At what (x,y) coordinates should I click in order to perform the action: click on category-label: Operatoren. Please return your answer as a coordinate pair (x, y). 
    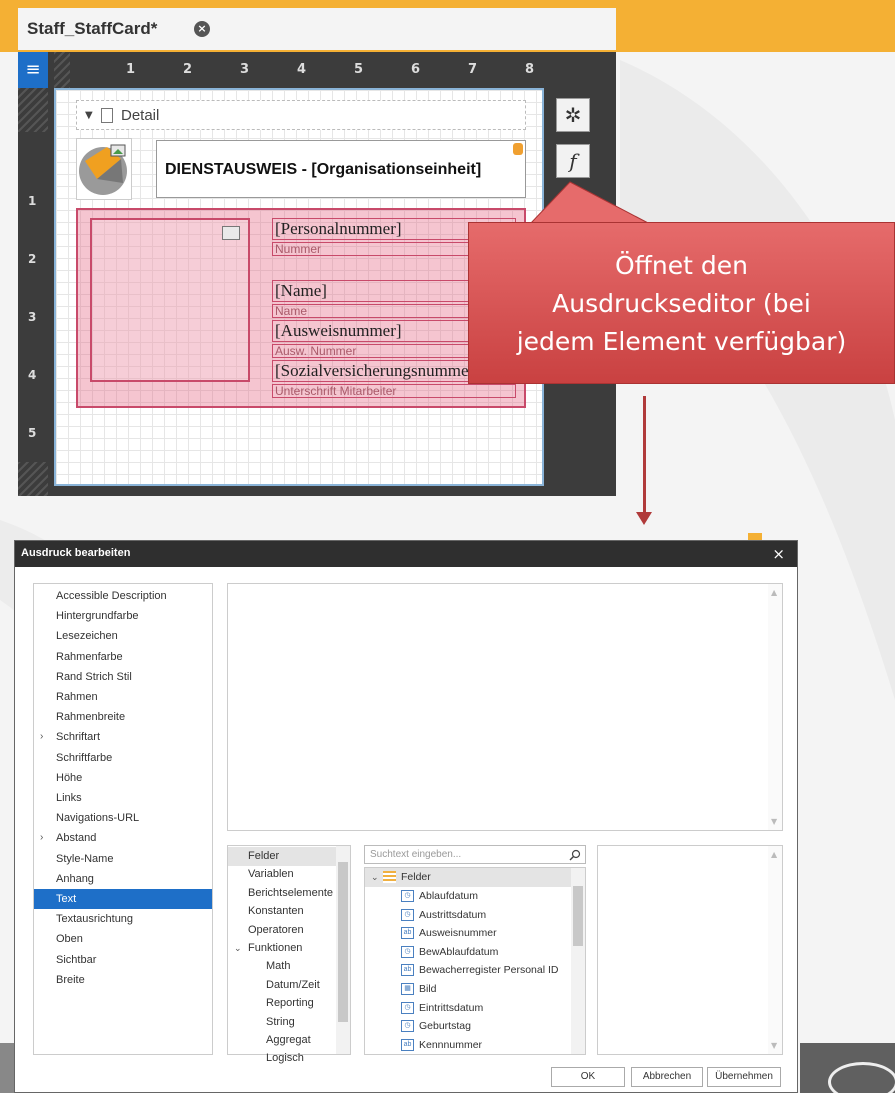
    Looking at the image, I should click on (276, 929).